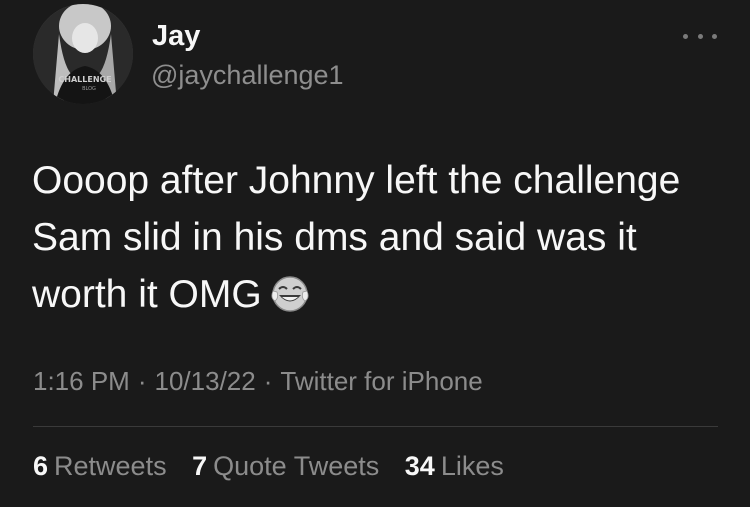  I want to click on tweet-meta: 1:16 PM · 10/13/22 · Twitter for iPhone, so click(258, 381).